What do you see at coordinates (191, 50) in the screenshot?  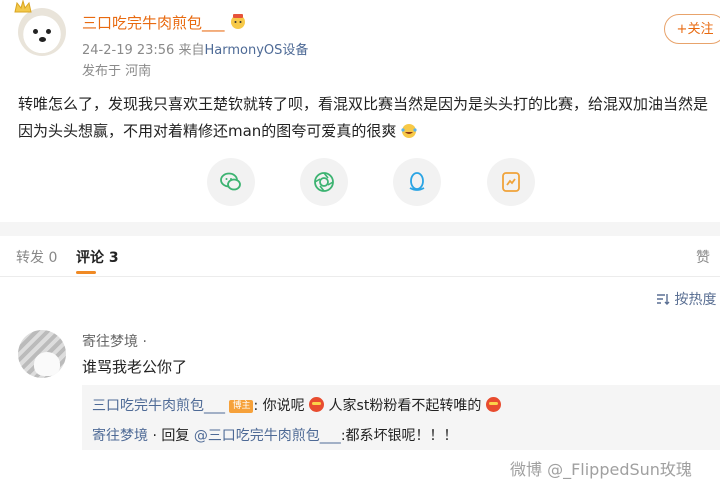 I see `source-prefix: 来自` at bounding box center [191, 50].